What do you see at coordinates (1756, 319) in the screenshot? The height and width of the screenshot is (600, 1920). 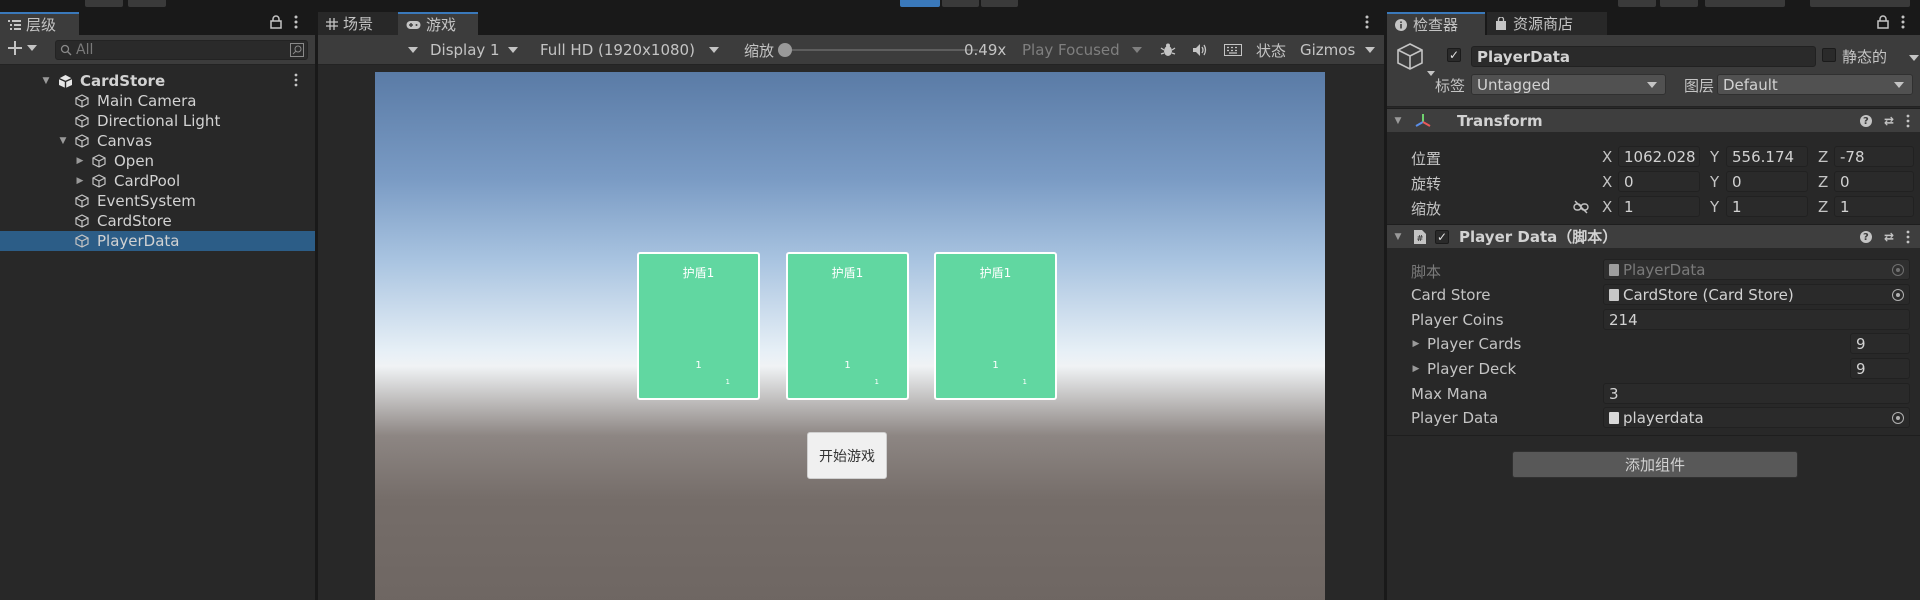 I see `player-coins-field: 214` at bounding box center [1756, 319].